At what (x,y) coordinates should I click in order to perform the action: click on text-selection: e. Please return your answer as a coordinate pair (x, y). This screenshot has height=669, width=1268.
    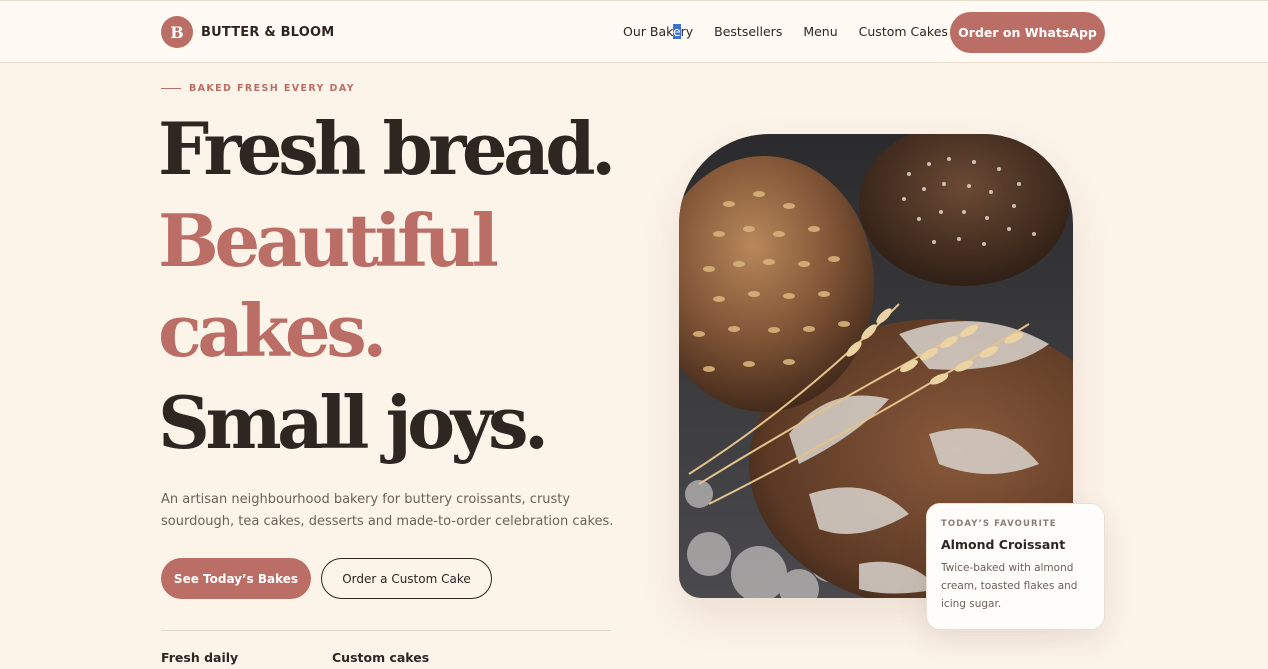
    Looking at the image, I should click on (676, 31).